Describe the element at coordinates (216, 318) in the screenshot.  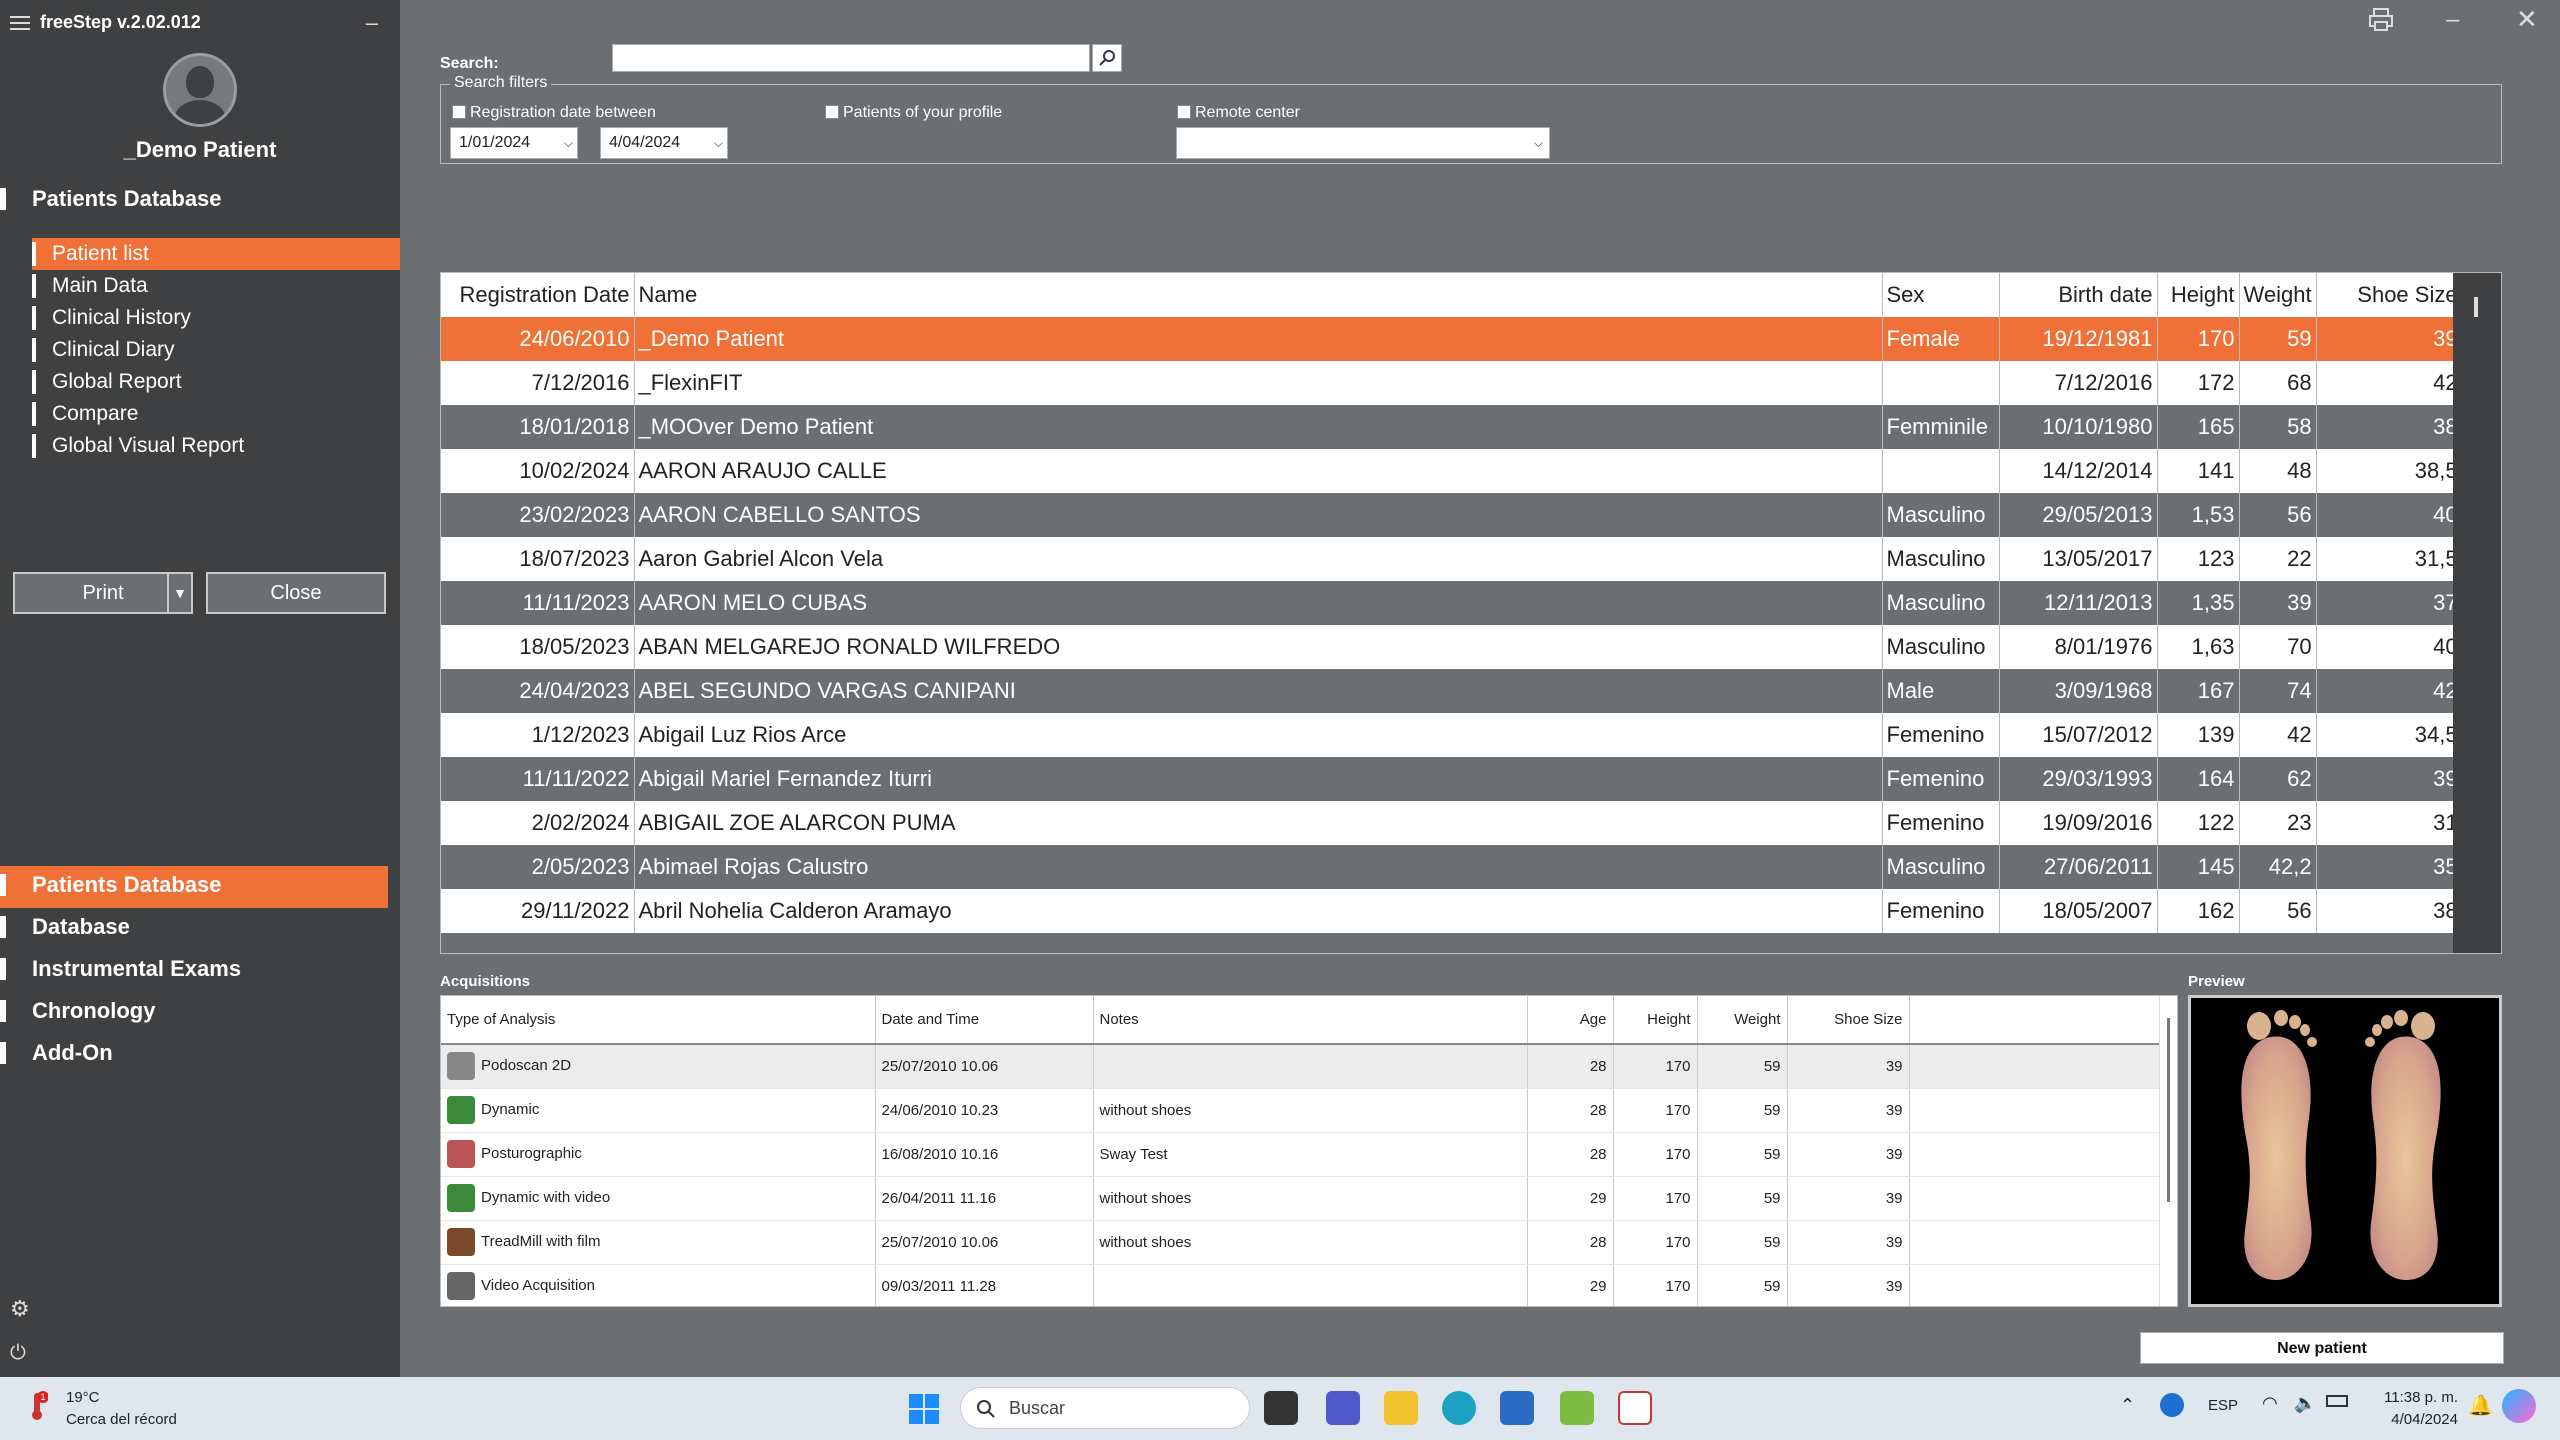
I see `sidebar-item-clinical-history: Clinical History` at that location.